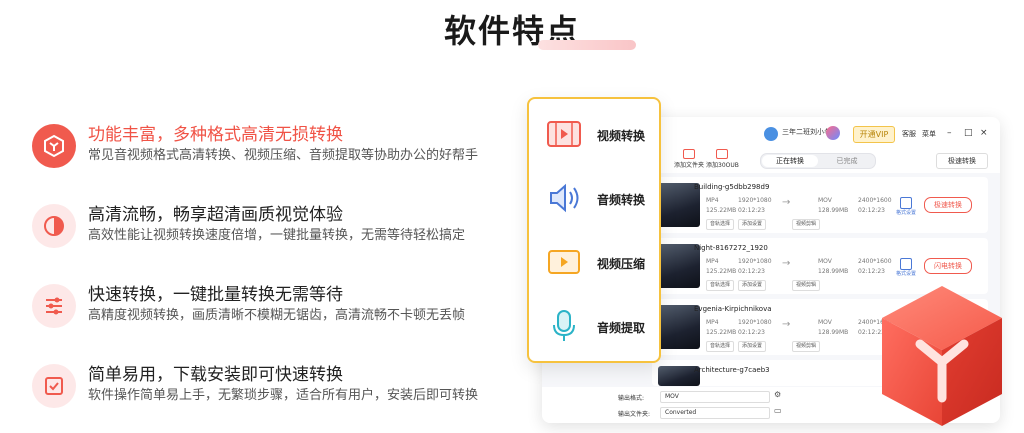  What do you see at coordinates (215, 375) in the screenshot?
I see `feature-title: 简单易用，下载安装即可快速转换` at bounding box center [215, 375].